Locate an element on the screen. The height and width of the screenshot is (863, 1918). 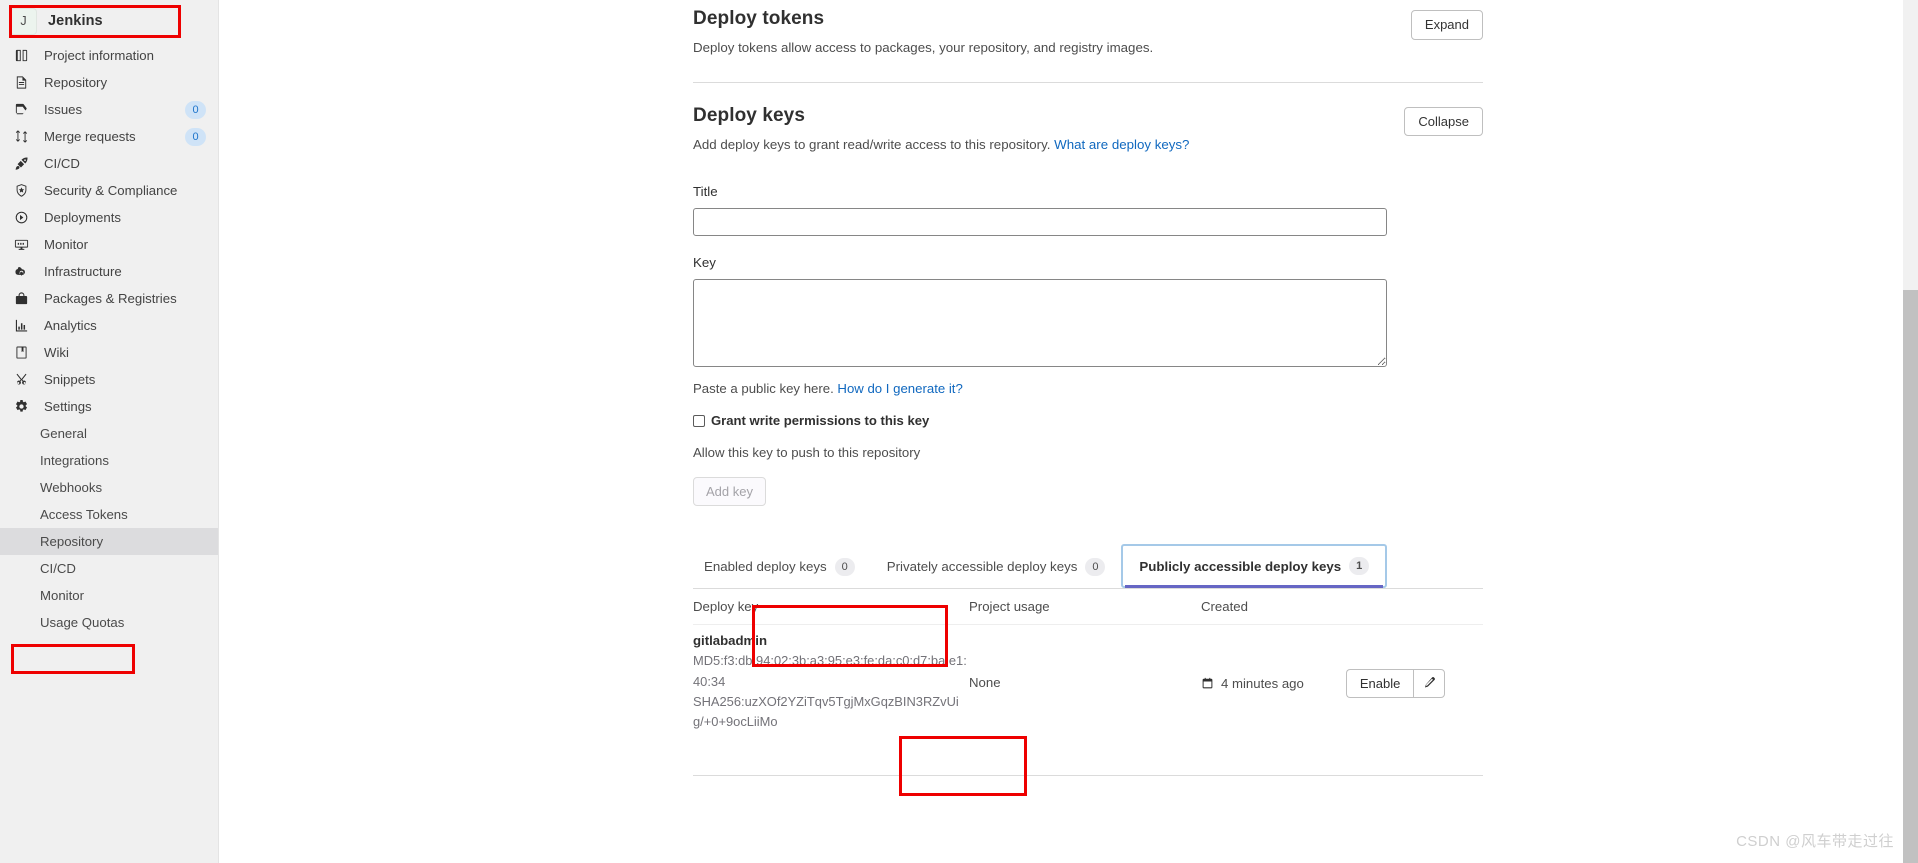
deploy-key-key-textarea is located at coordinates (1040, 323).